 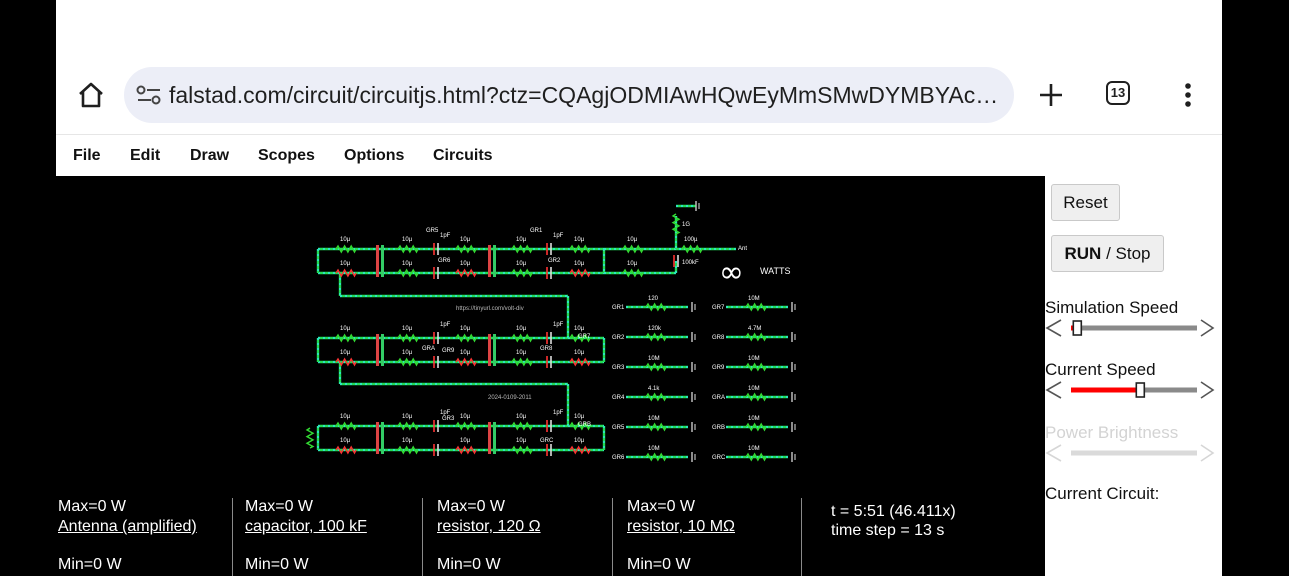 What do you see at coordinates (1107, 253) in the screenshot?
I see `run-stop-button: RUN / Stop` at bounding box center [1107, 253].